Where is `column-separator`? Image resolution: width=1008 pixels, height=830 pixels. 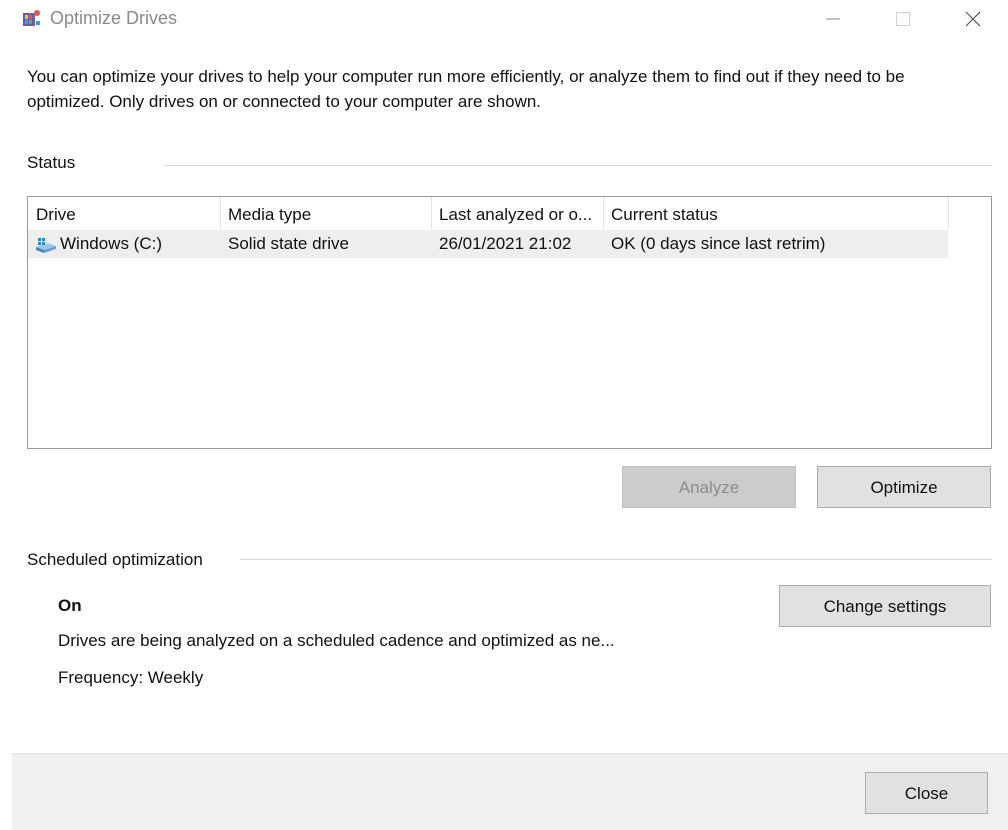 column-separator is located at coordinates (948, 213).